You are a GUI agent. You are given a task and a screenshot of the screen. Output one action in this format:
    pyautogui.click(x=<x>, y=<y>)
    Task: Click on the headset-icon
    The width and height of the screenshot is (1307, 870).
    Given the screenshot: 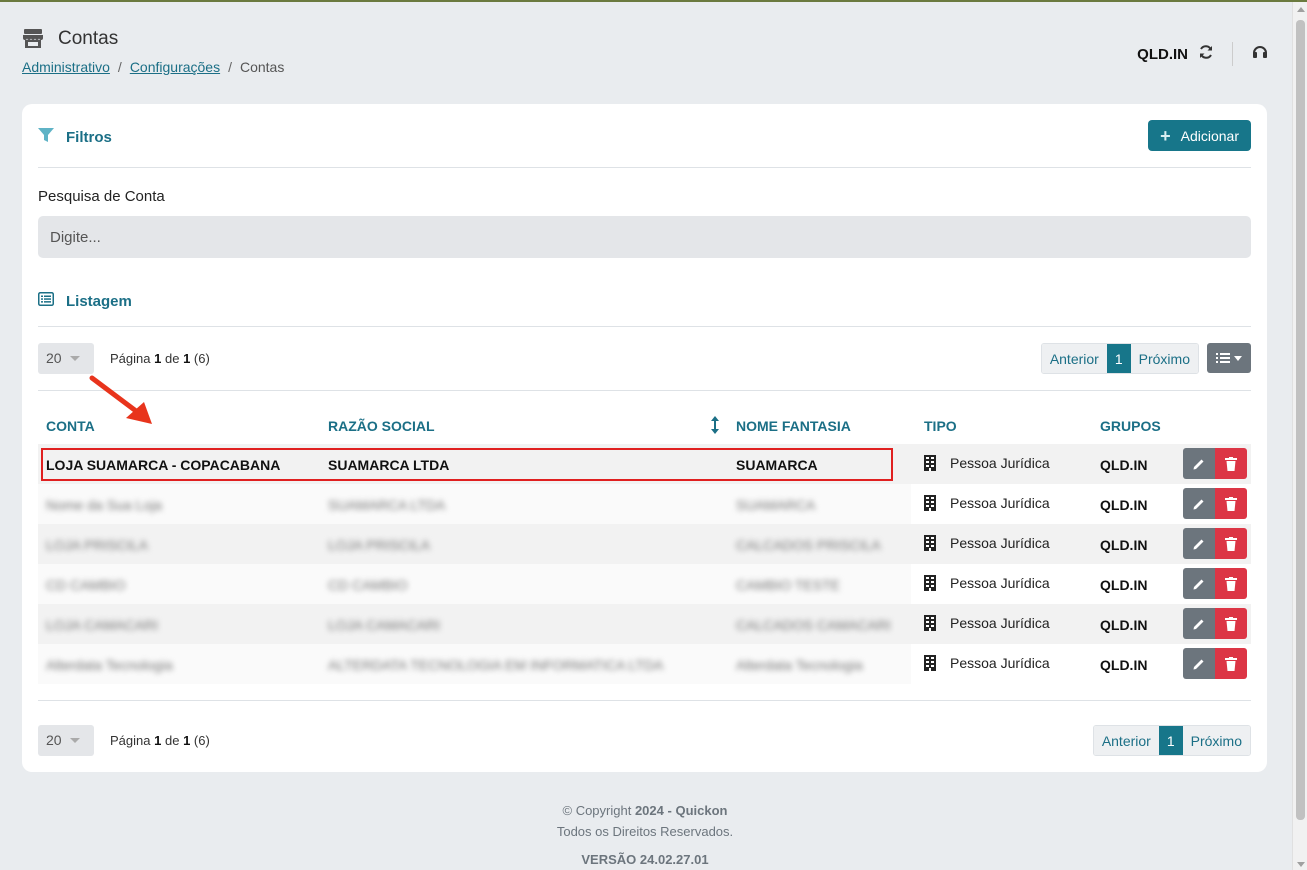 What is the action you would take?
    pyautogui.click(x=1260, y=54)
    